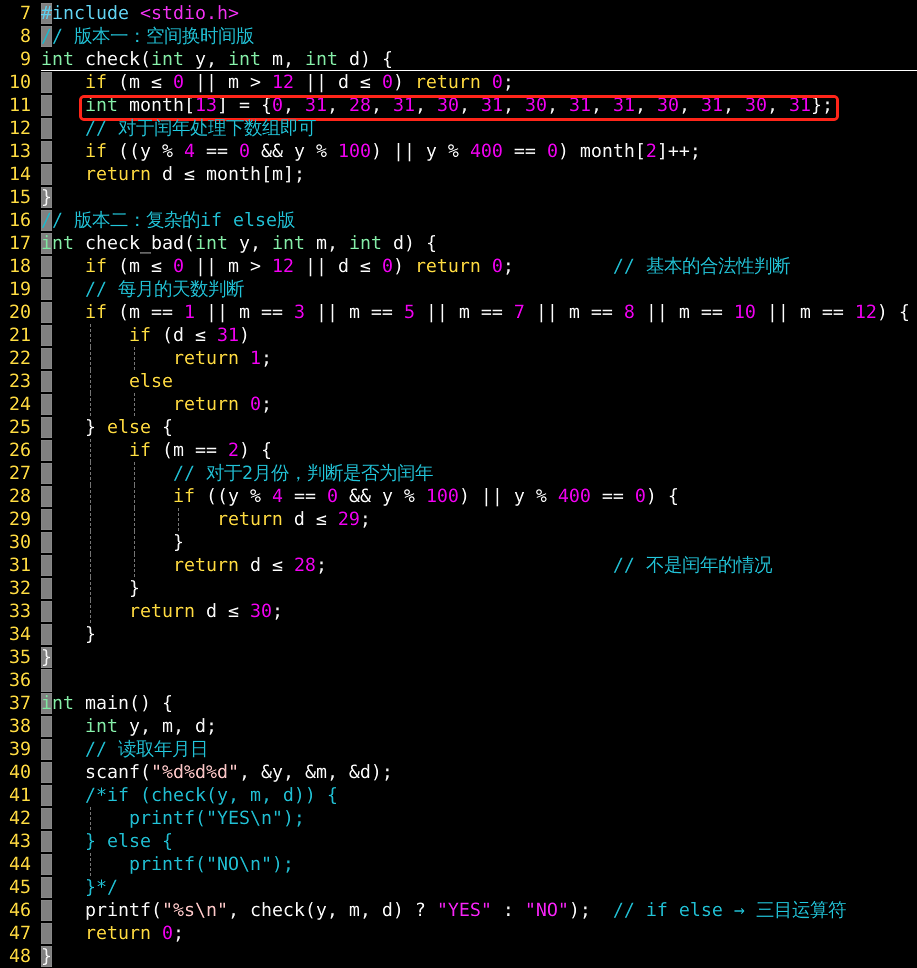  What do you see at coordinates (239, 243) in the screenshot?
I see `code-line: int check_bad(int y, int m, int d) {` at bounding box center [239, 243].